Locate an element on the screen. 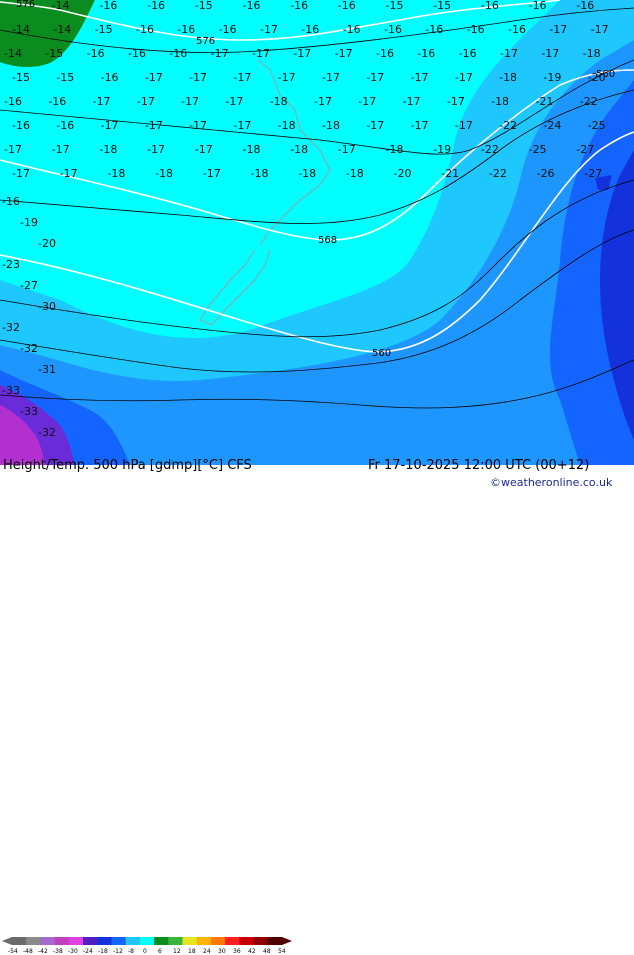  temperature-label: -19 is located at coordinates (29, 222).